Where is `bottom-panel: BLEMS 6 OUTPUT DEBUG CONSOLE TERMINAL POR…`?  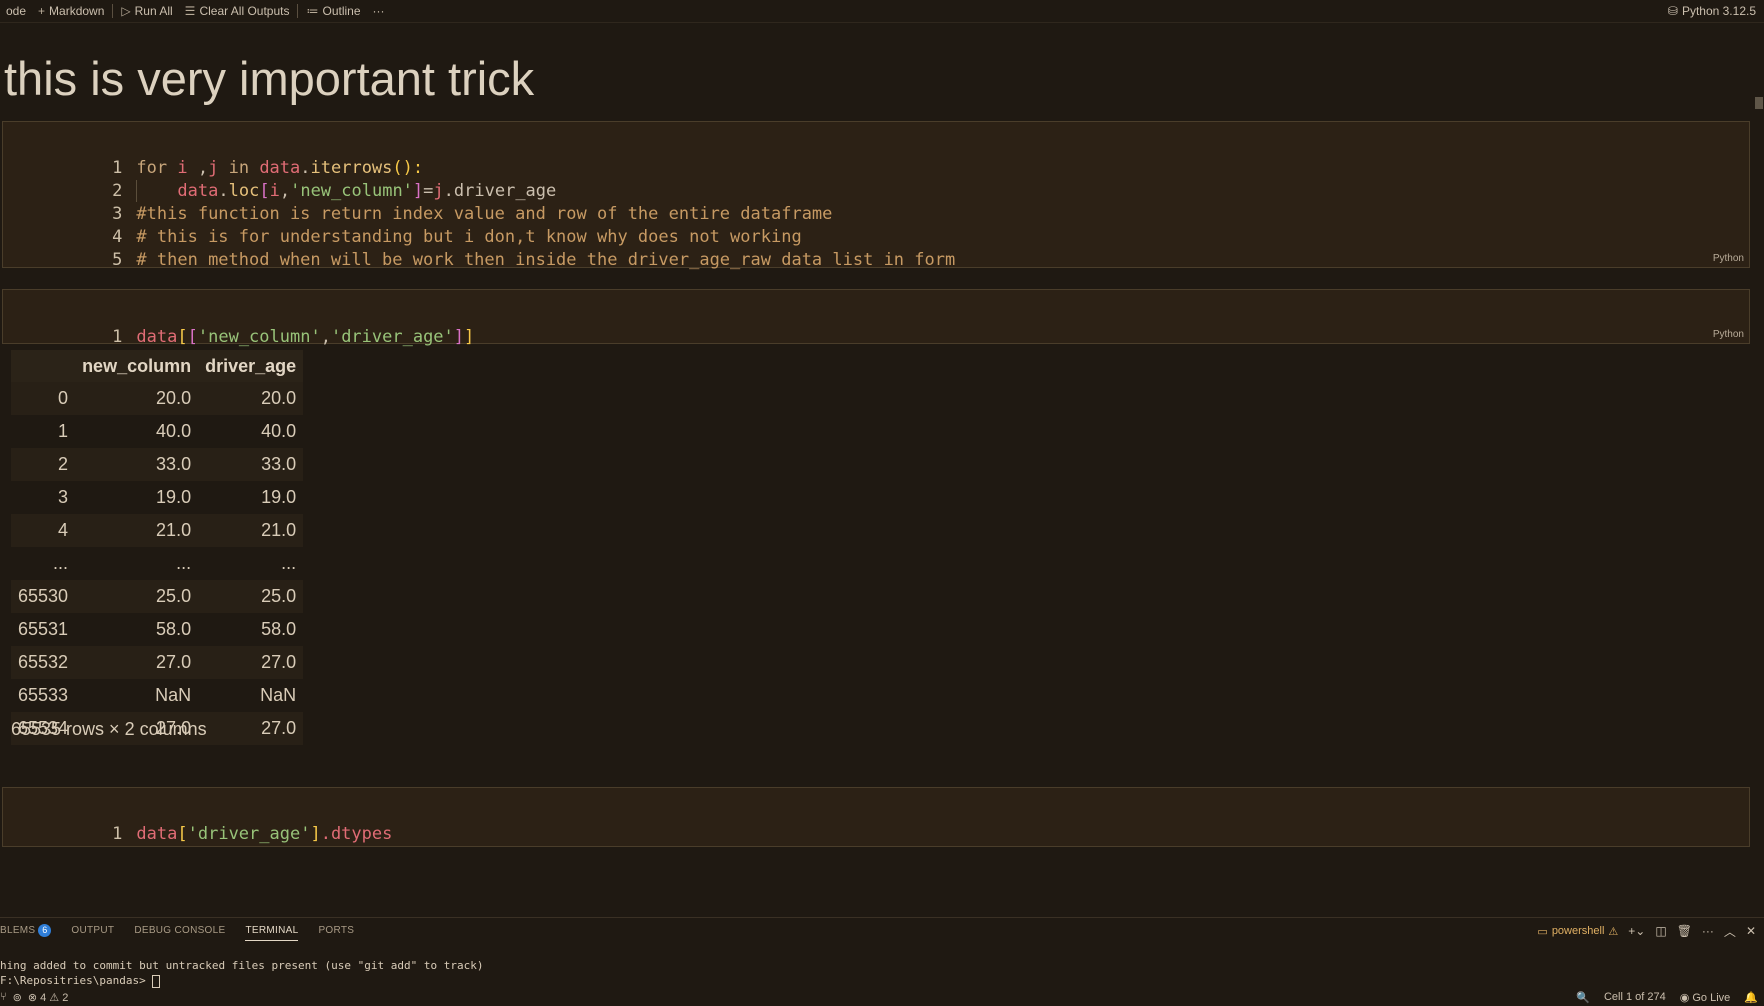 bottom-panel: BLEMS 6 OUTPUT DEBUG CONSOLE TERMINAL POR… is located at coordinates (882, 953).